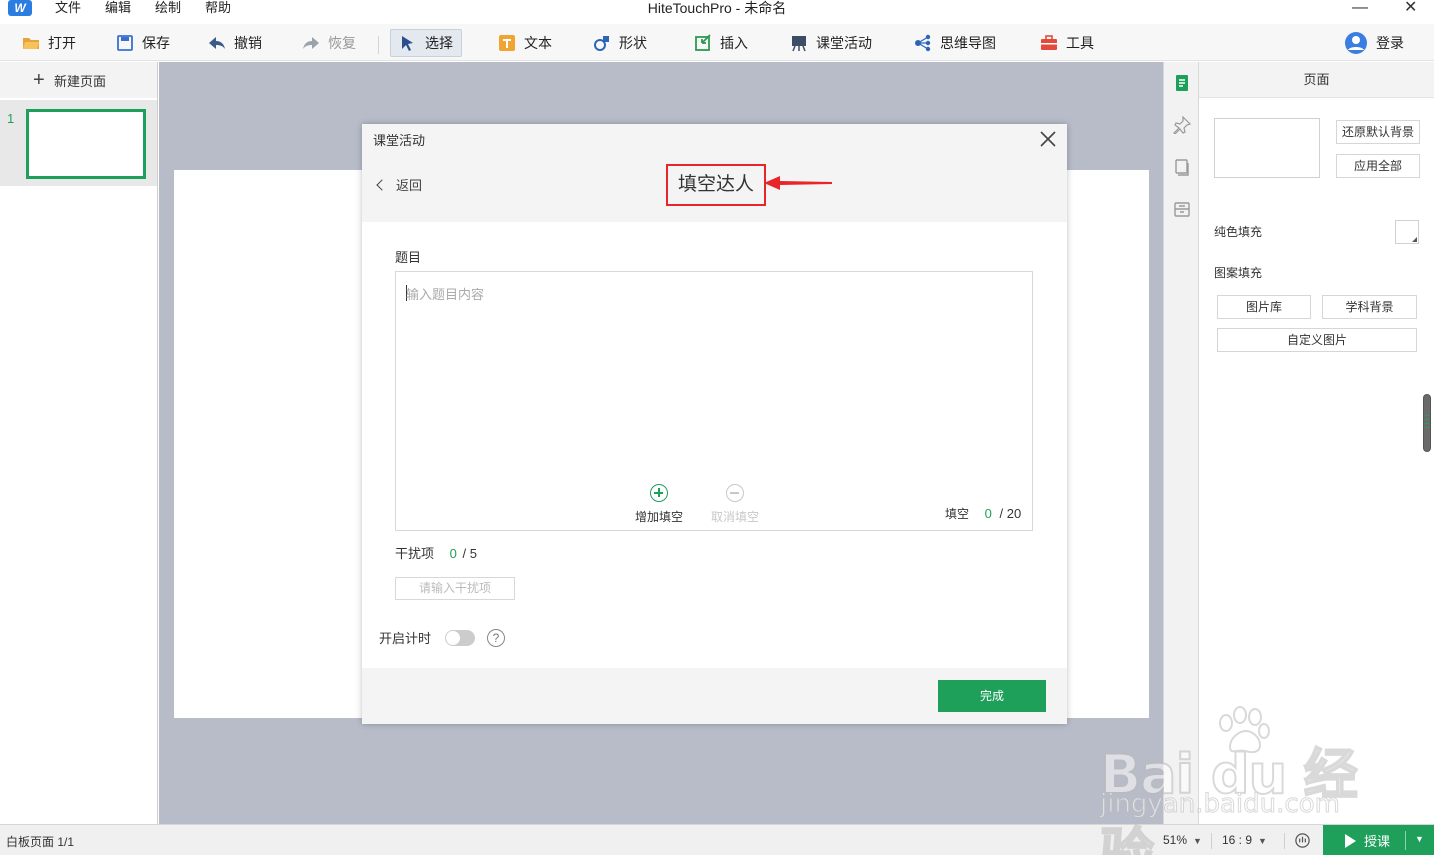  I want to click on timer-label: 开启计时, so click(405, 638).